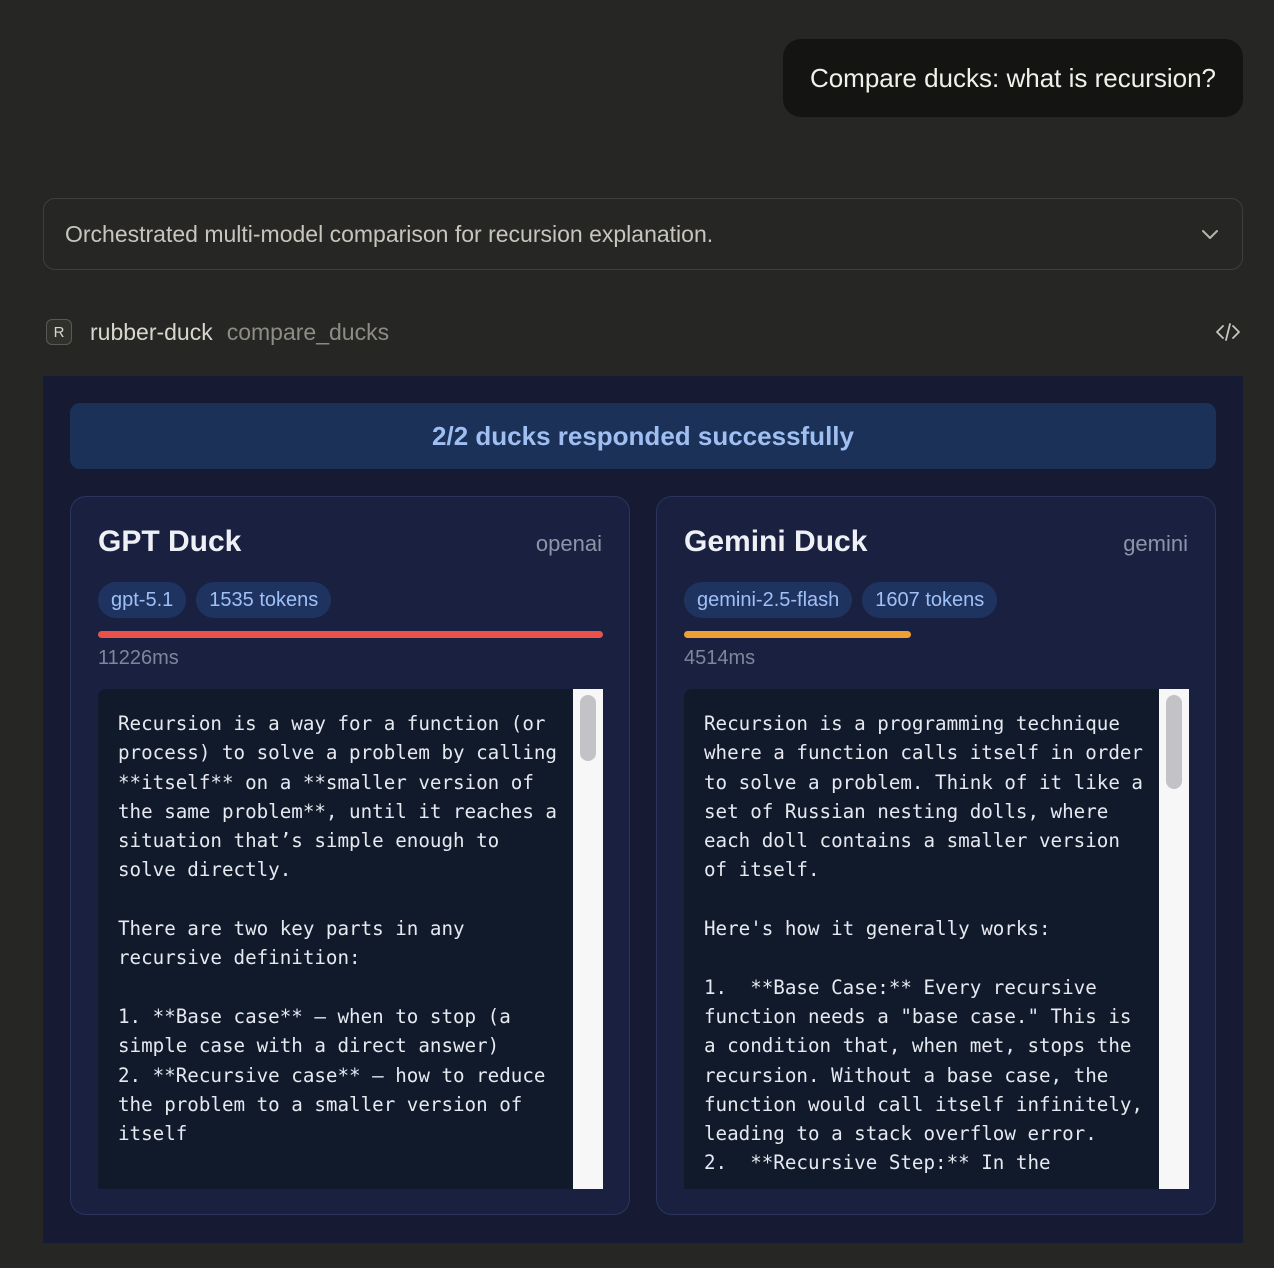 This screenshot has width=1274, height=1268. I want to click on duck-name: GPT Duck, so click(170, 541).